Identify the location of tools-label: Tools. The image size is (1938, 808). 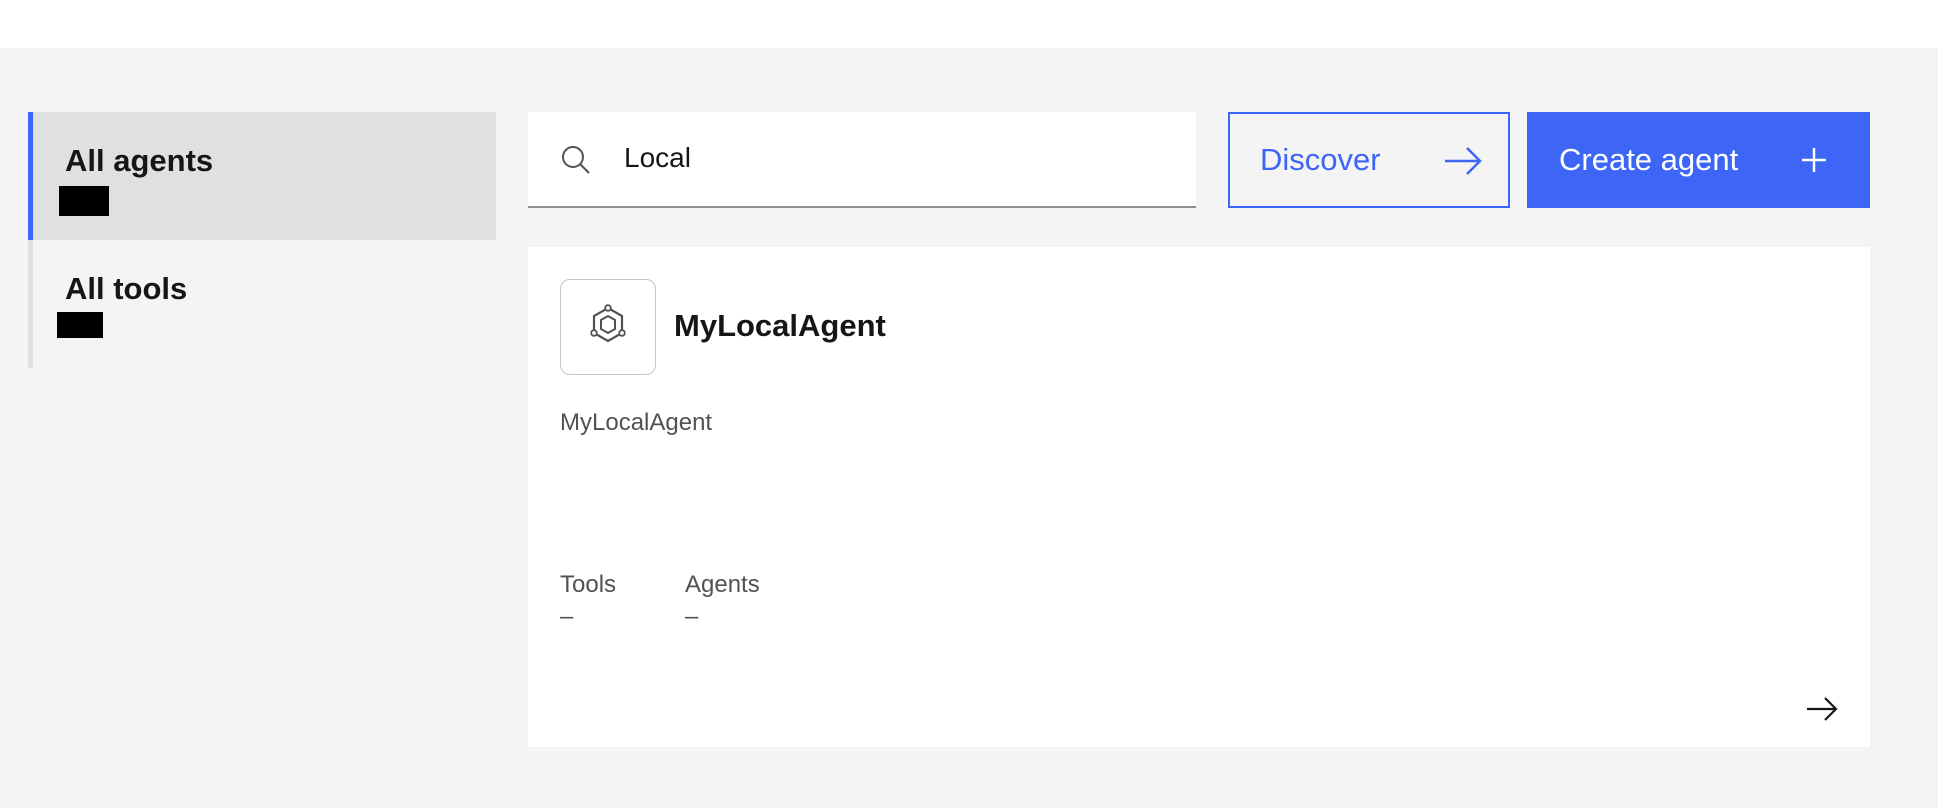
(588, 584).